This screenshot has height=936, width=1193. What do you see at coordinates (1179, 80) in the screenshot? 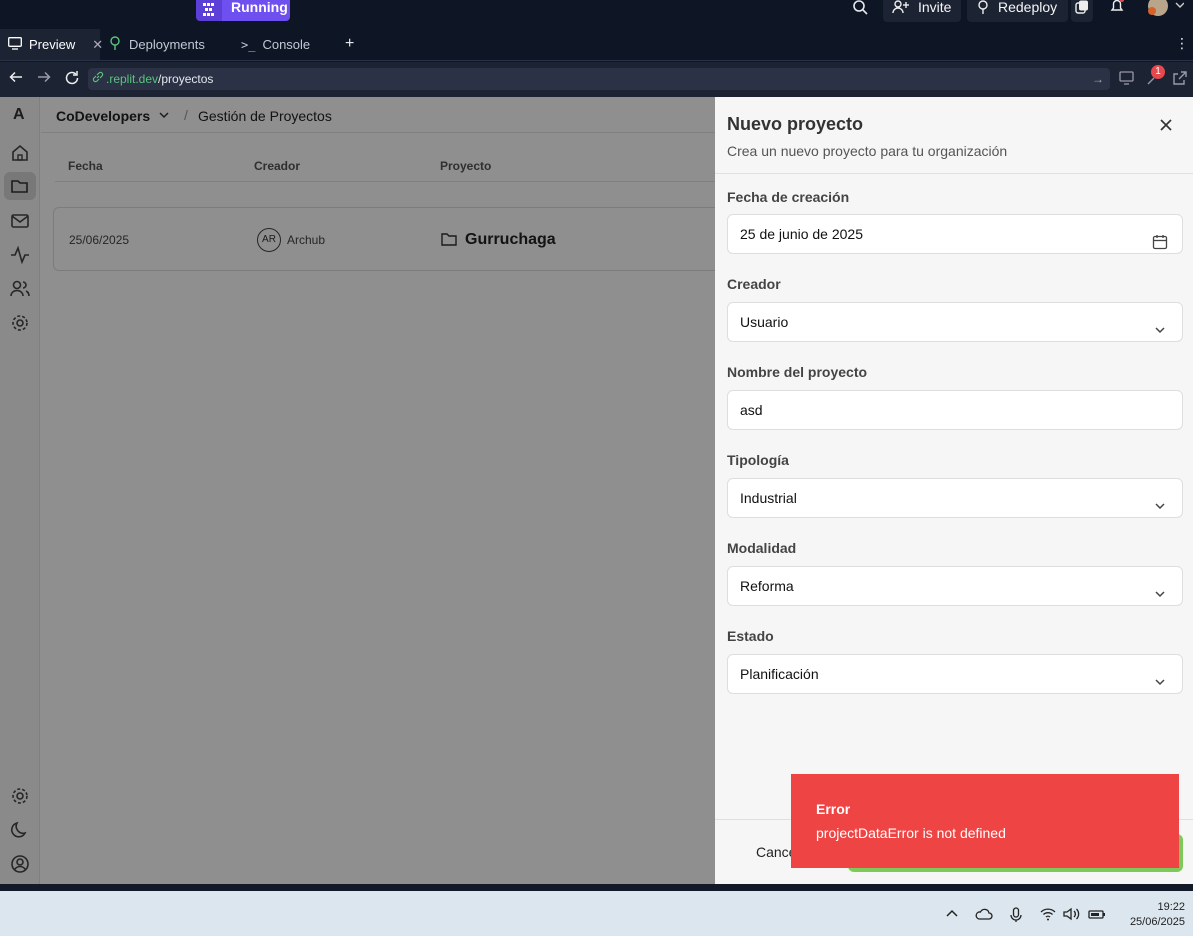
I see `external-link-icon` at bounding box center [1179, 80].